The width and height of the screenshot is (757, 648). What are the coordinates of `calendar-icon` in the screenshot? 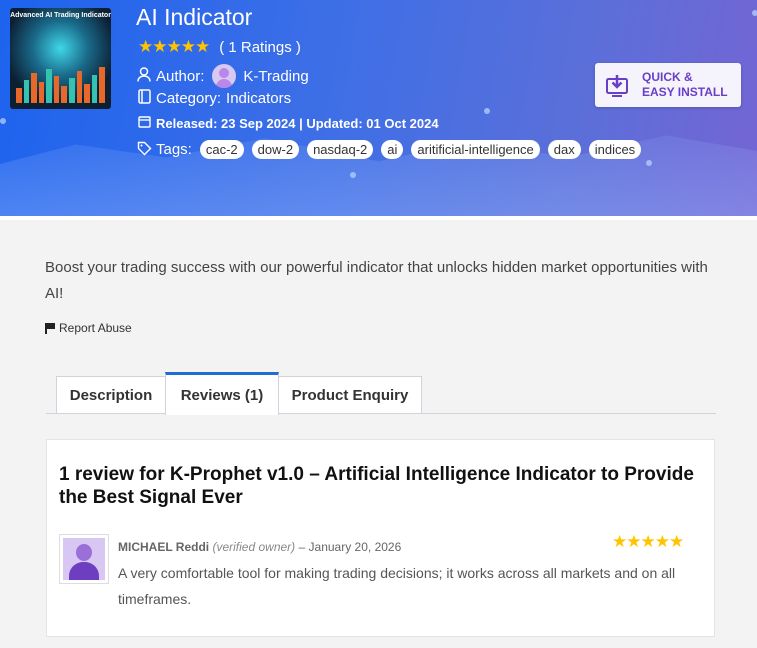 It's located at (144, 123).